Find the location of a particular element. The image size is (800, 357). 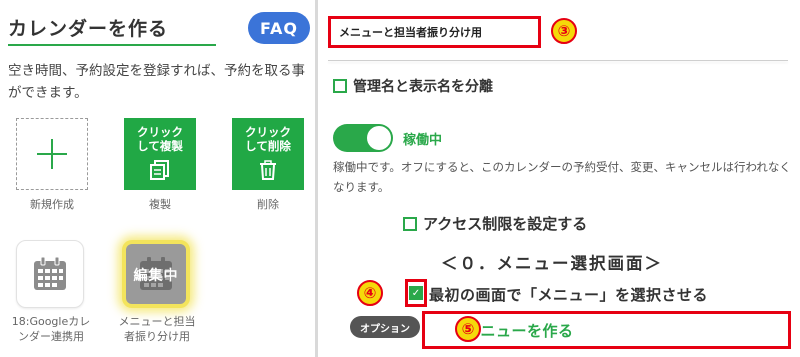

page-title: カレンダーを作る is located at coordinates (88, 29).